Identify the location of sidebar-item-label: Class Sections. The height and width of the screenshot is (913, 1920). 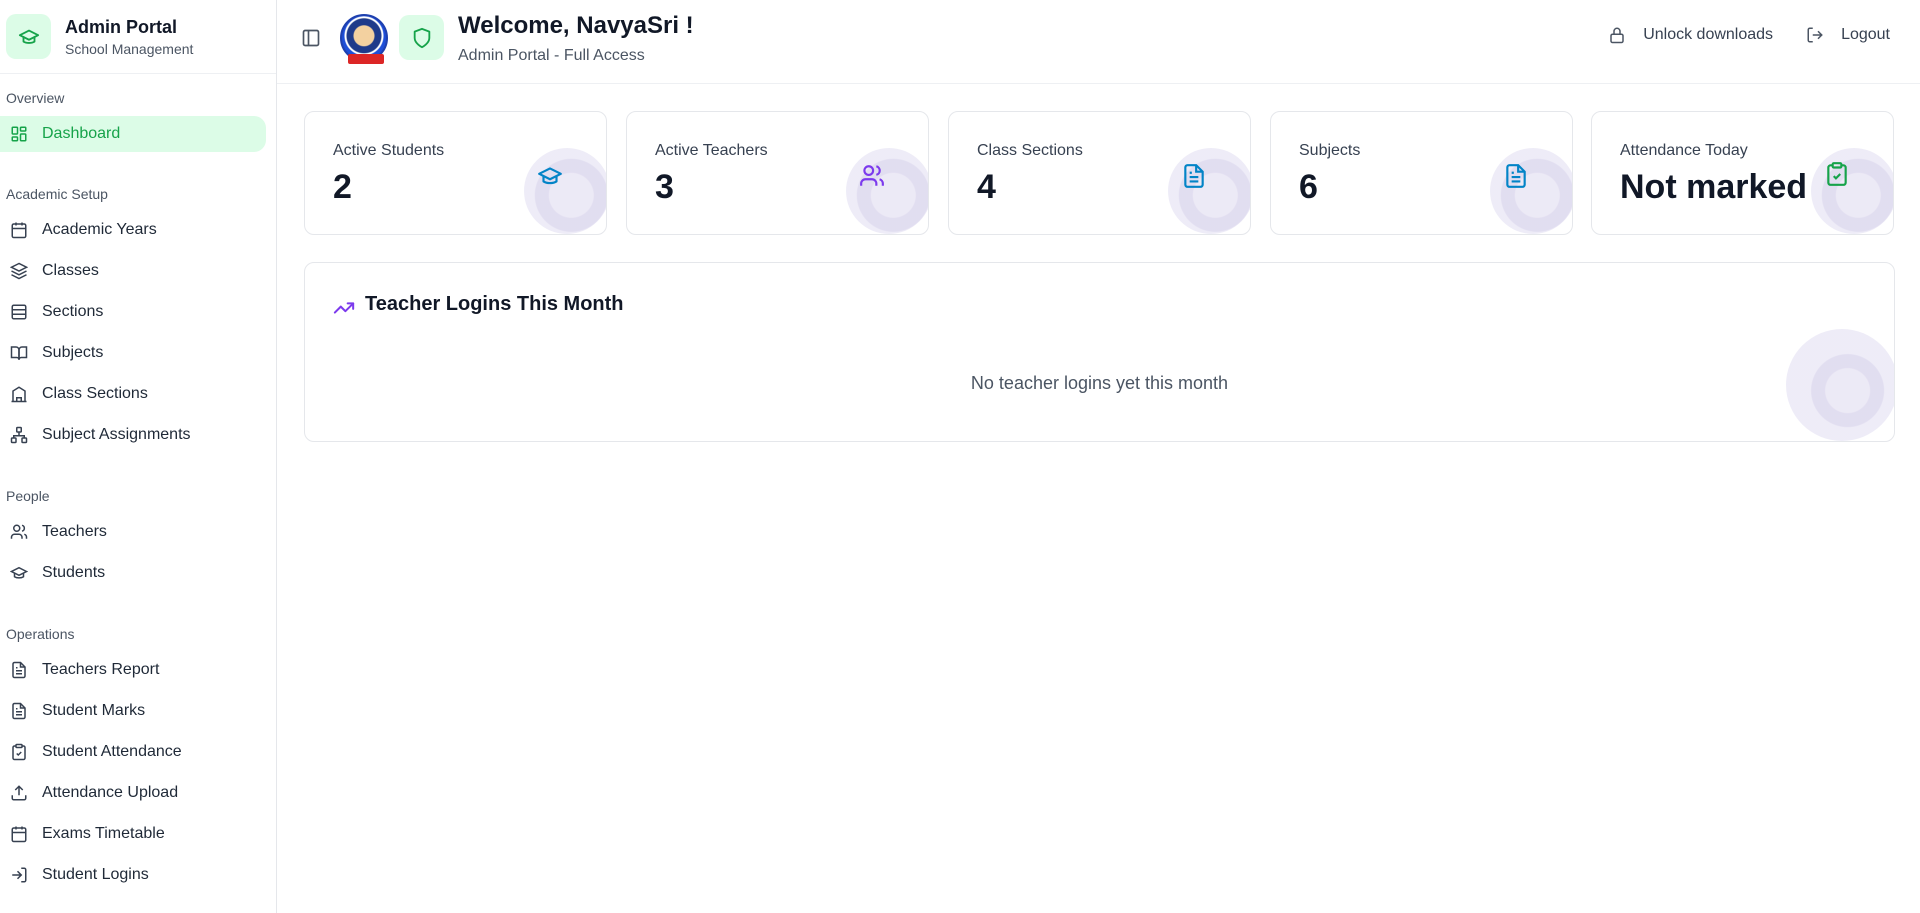
(95, 393).